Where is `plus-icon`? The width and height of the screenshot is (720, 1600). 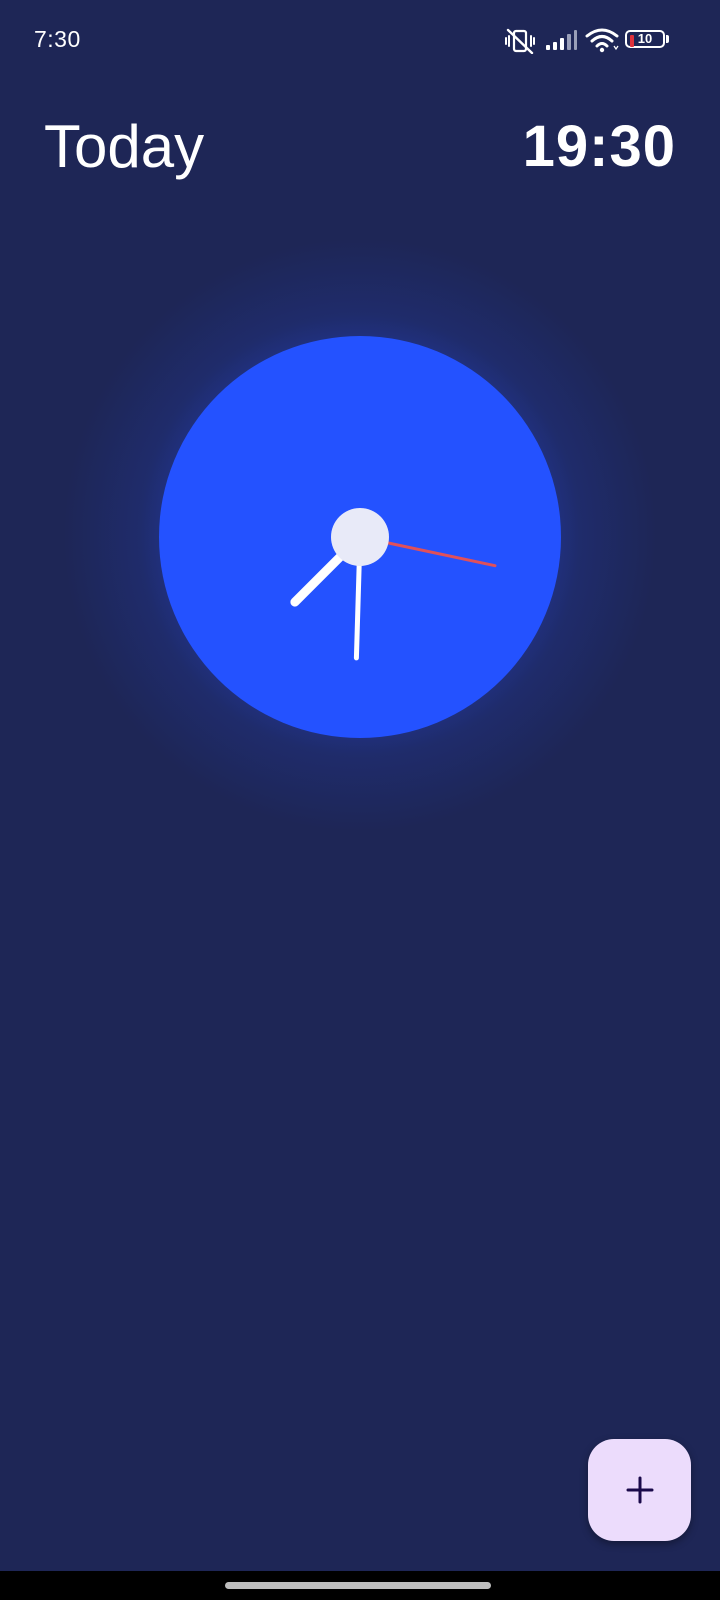
plus-icon is located at coordinates (639, 1490).